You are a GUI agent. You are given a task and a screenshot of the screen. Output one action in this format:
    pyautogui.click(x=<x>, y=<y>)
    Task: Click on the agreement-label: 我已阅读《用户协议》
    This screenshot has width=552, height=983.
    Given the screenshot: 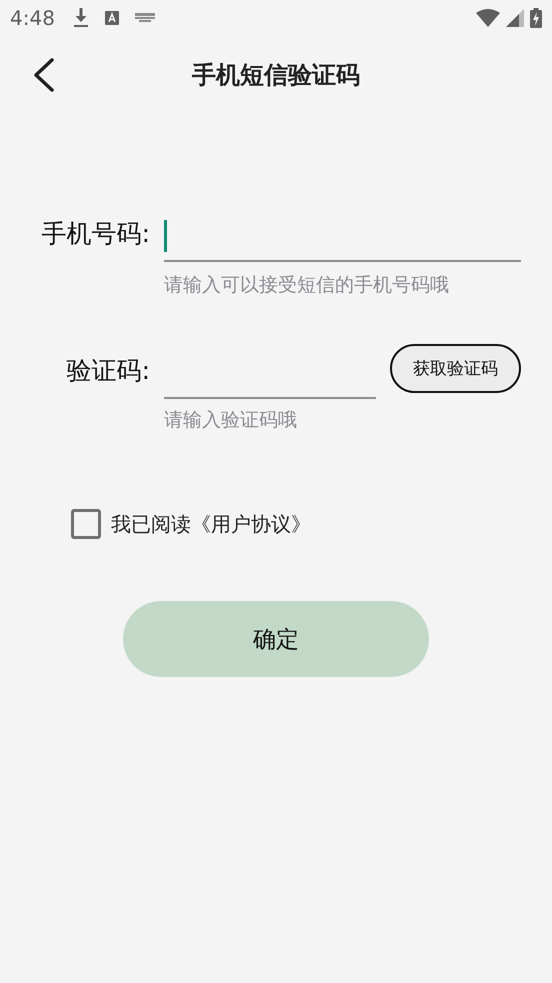 What is the action you would take?
    pyautogui.click(x=211, y=524)
    